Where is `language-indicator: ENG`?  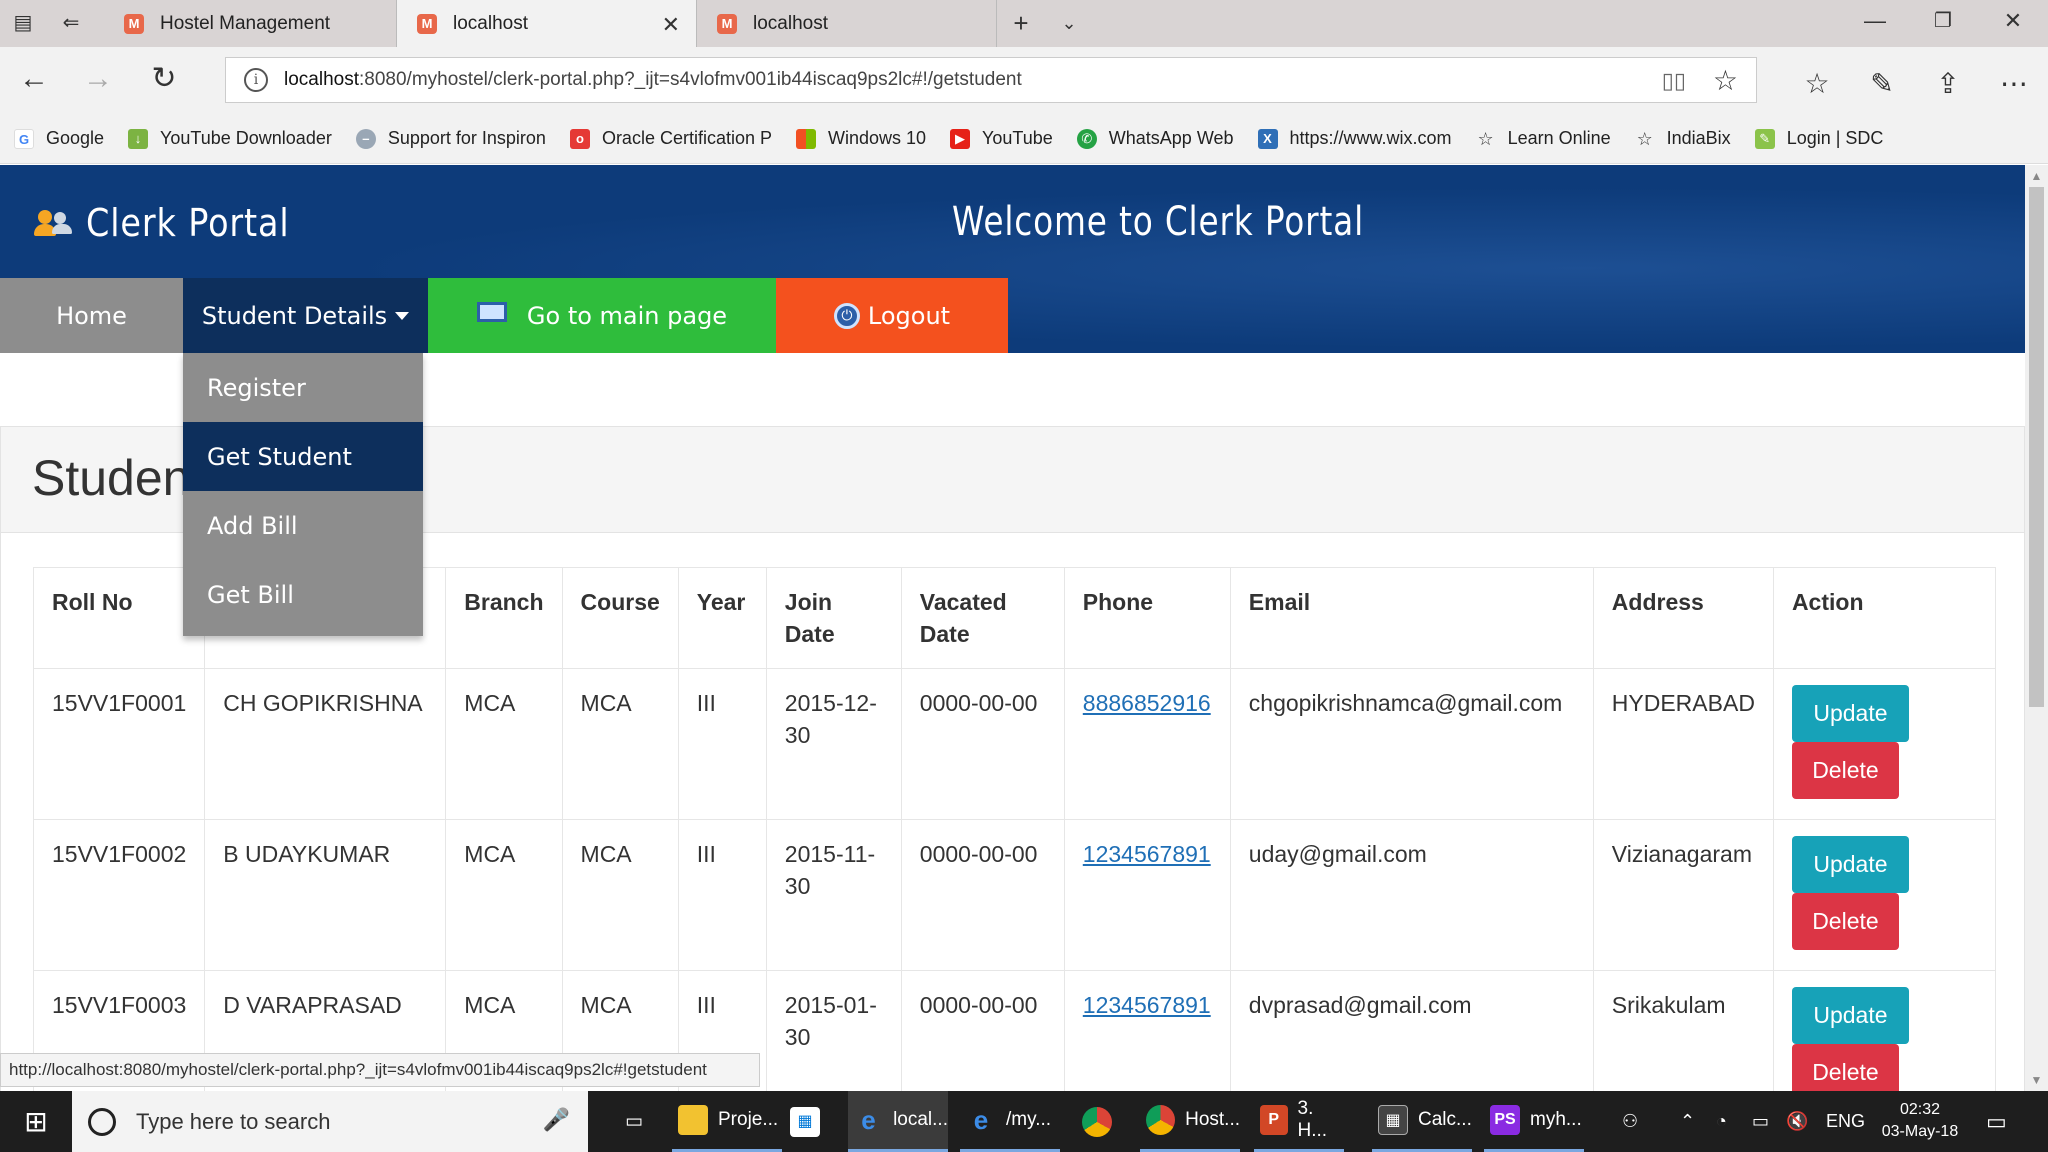 language-indicator: ENG is located at coordinates (1845, 1121).